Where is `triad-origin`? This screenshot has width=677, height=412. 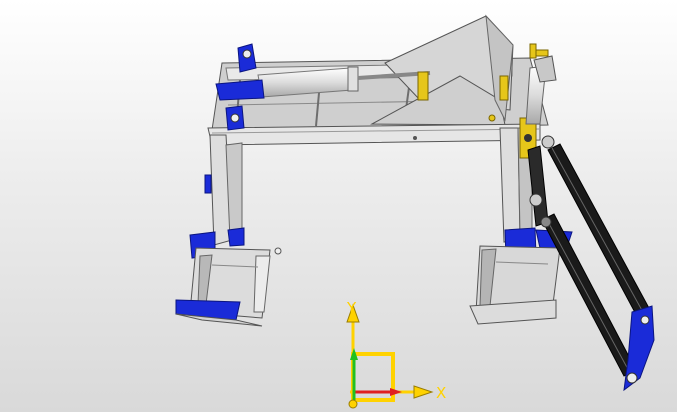
triad-origin is located at coordinates (353, 404).